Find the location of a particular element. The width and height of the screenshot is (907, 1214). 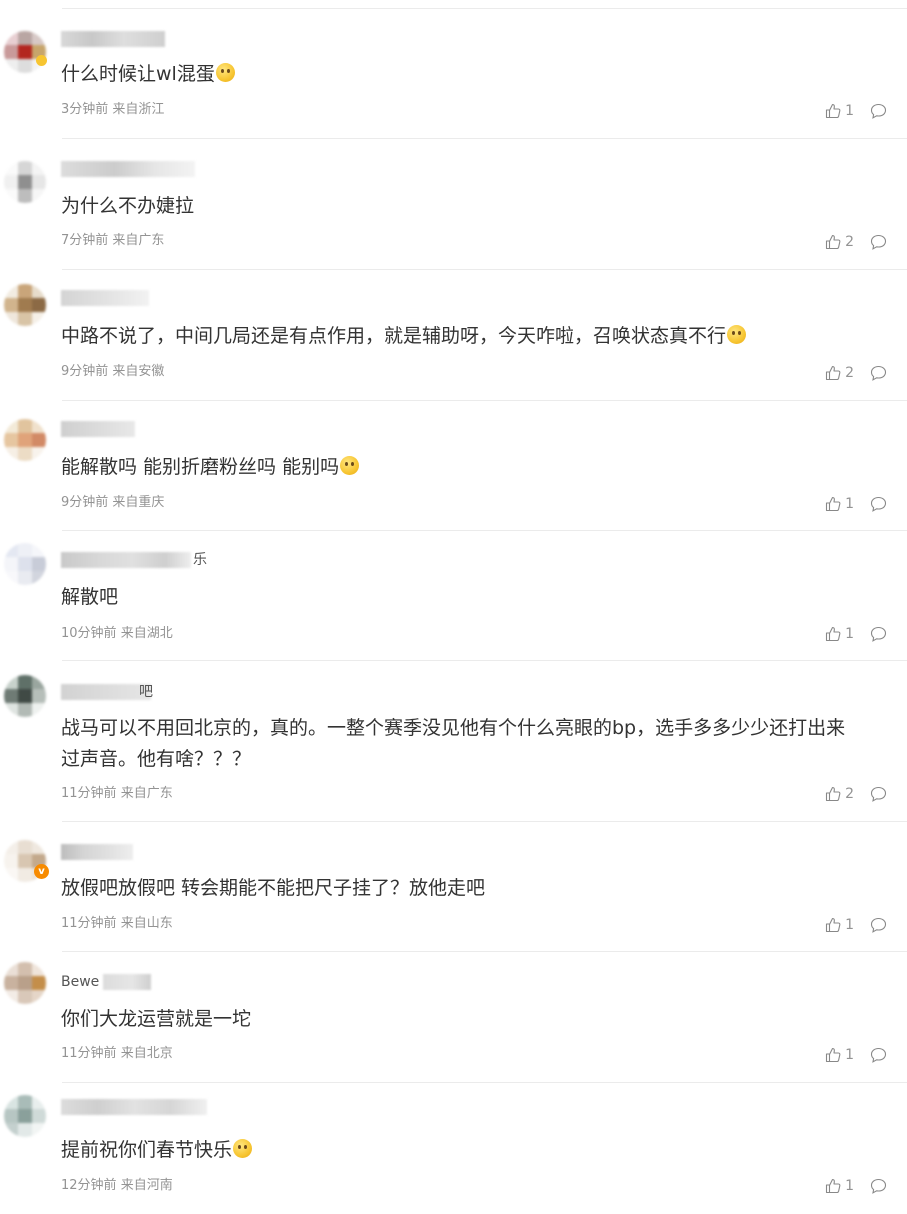

comment-text: 能解散吗 能别折磨粉丝吗 能别吗 is located at coordinates (454, 467).